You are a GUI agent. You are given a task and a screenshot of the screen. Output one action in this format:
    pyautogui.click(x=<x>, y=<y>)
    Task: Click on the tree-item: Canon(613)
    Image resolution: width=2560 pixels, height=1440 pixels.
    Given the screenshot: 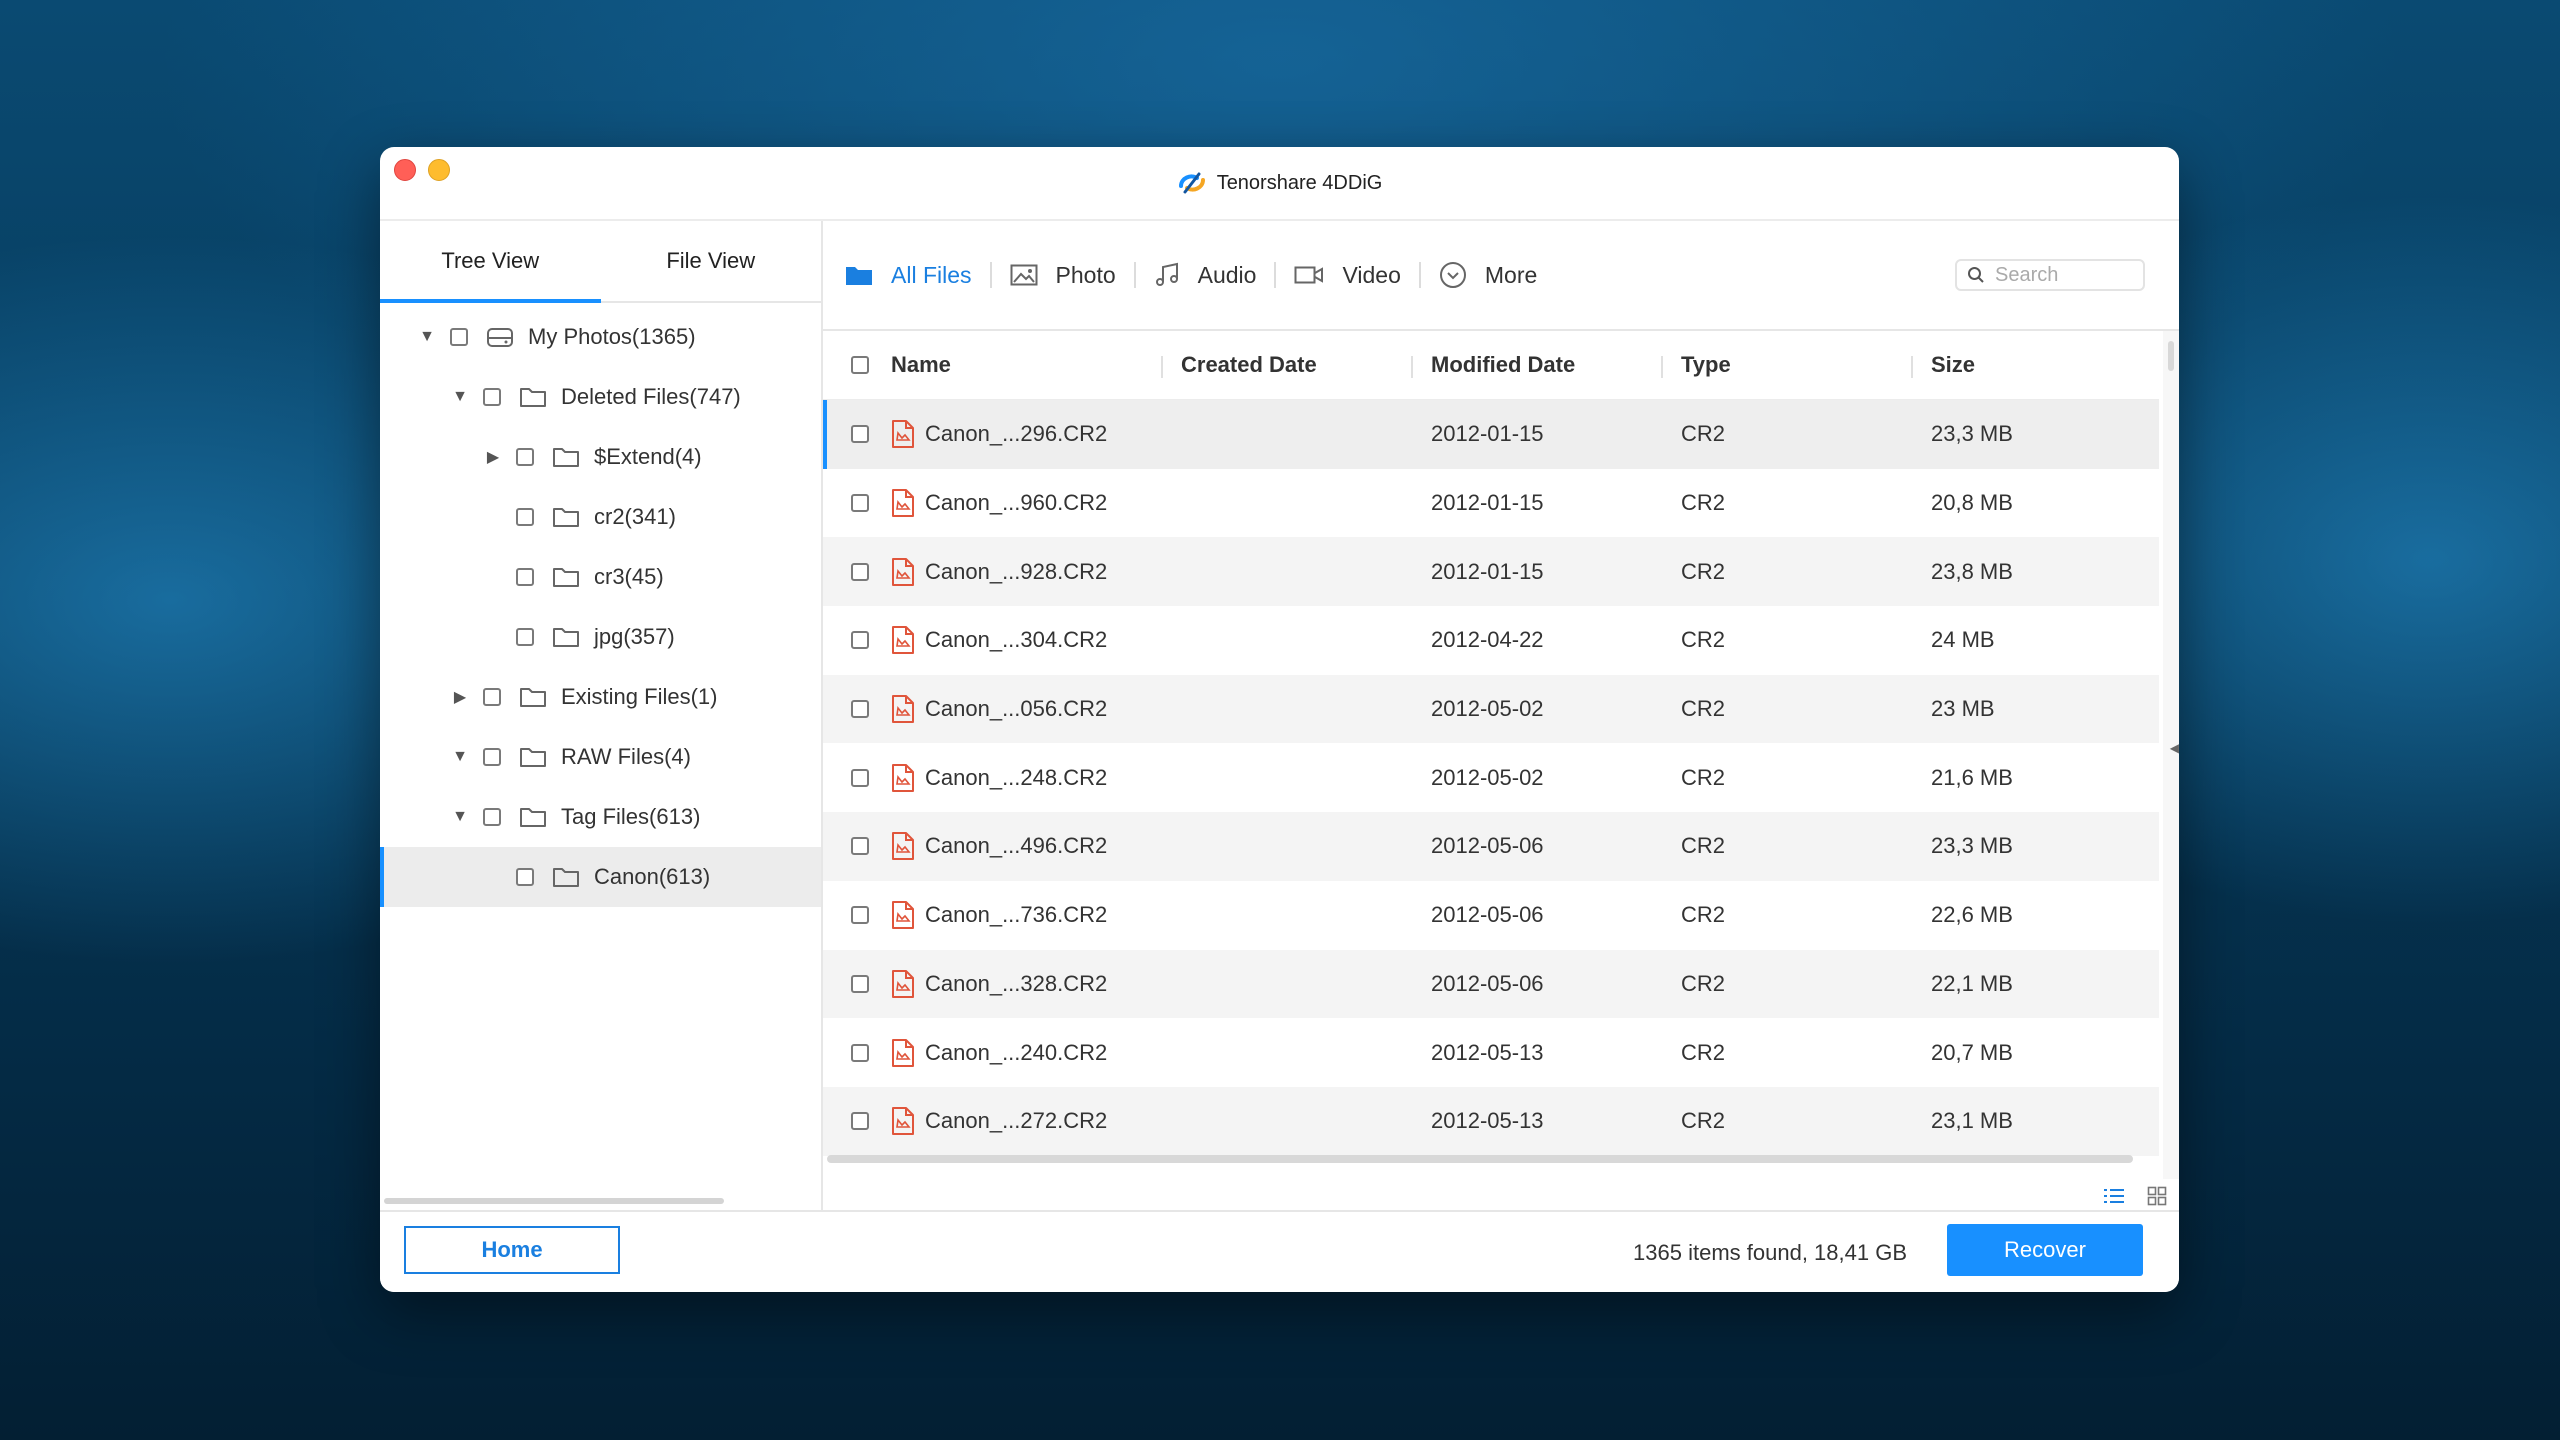 What is the action you would take?
    pyautogui.click(x=600, y=877)
    